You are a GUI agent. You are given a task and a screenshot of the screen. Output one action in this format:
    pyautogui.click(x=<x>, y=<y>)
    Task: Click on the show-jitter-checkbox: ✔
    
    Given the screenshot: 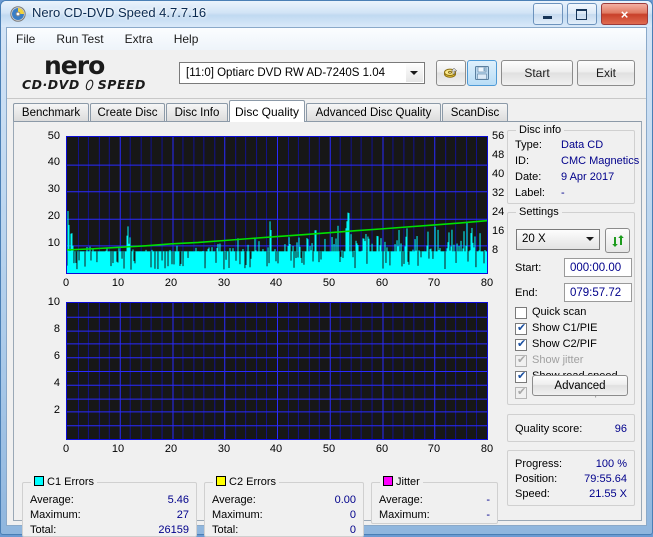 What is the action you would take?
    pyautogui.click(x=521, y=360)
    